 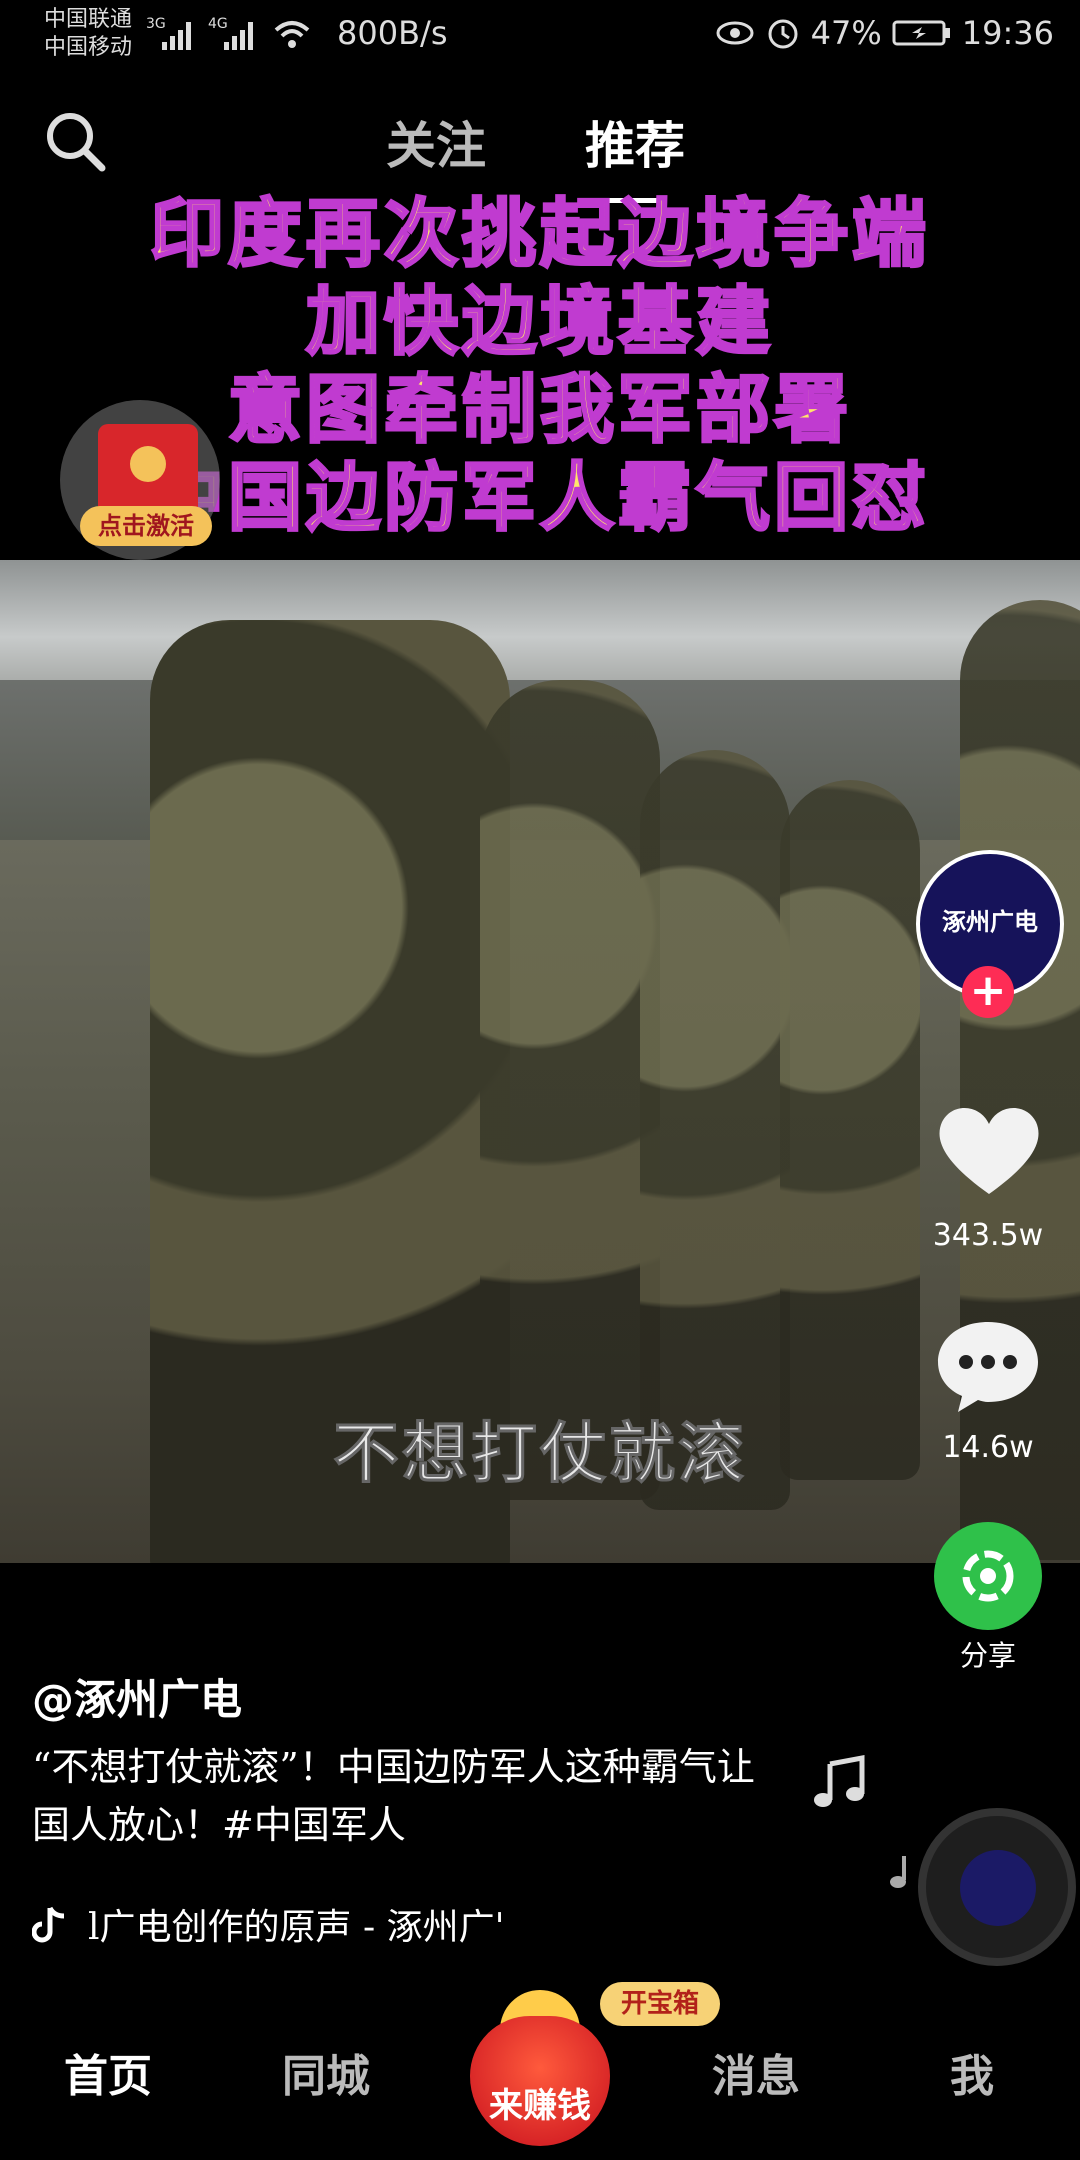 What do you see at coordinates (735, 33) in the screenshot?
I see `eye-icon` at bounding box center [735, 33].